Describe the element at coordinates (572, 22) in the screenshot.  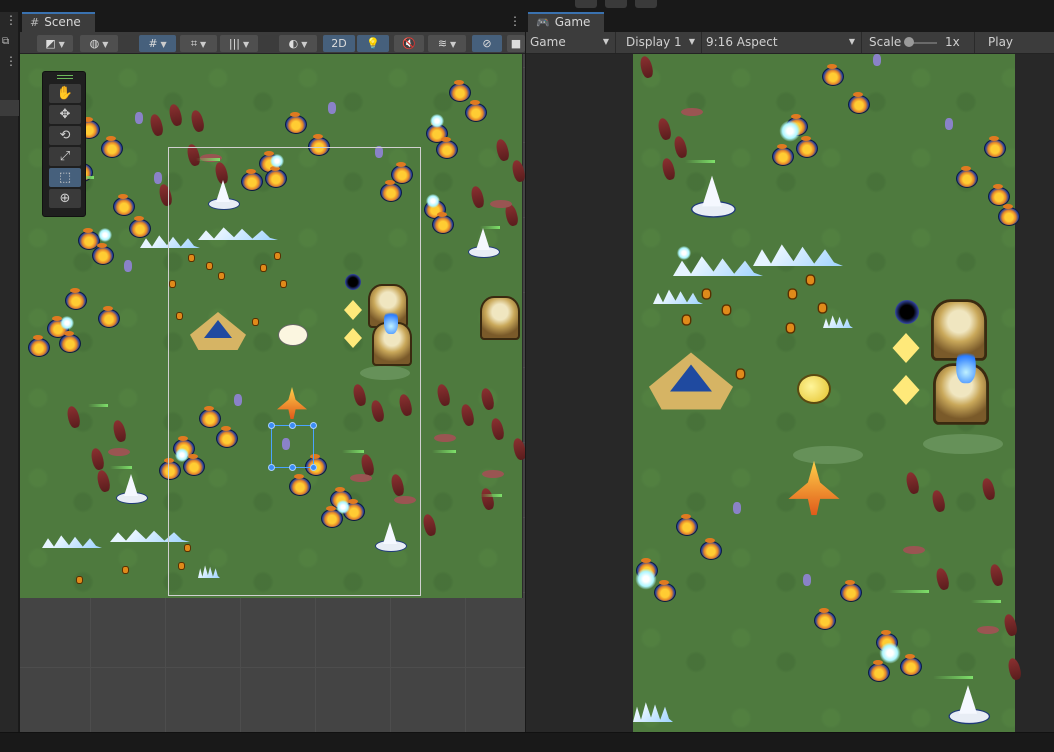
I see `game-tab-label: Game` at that location.